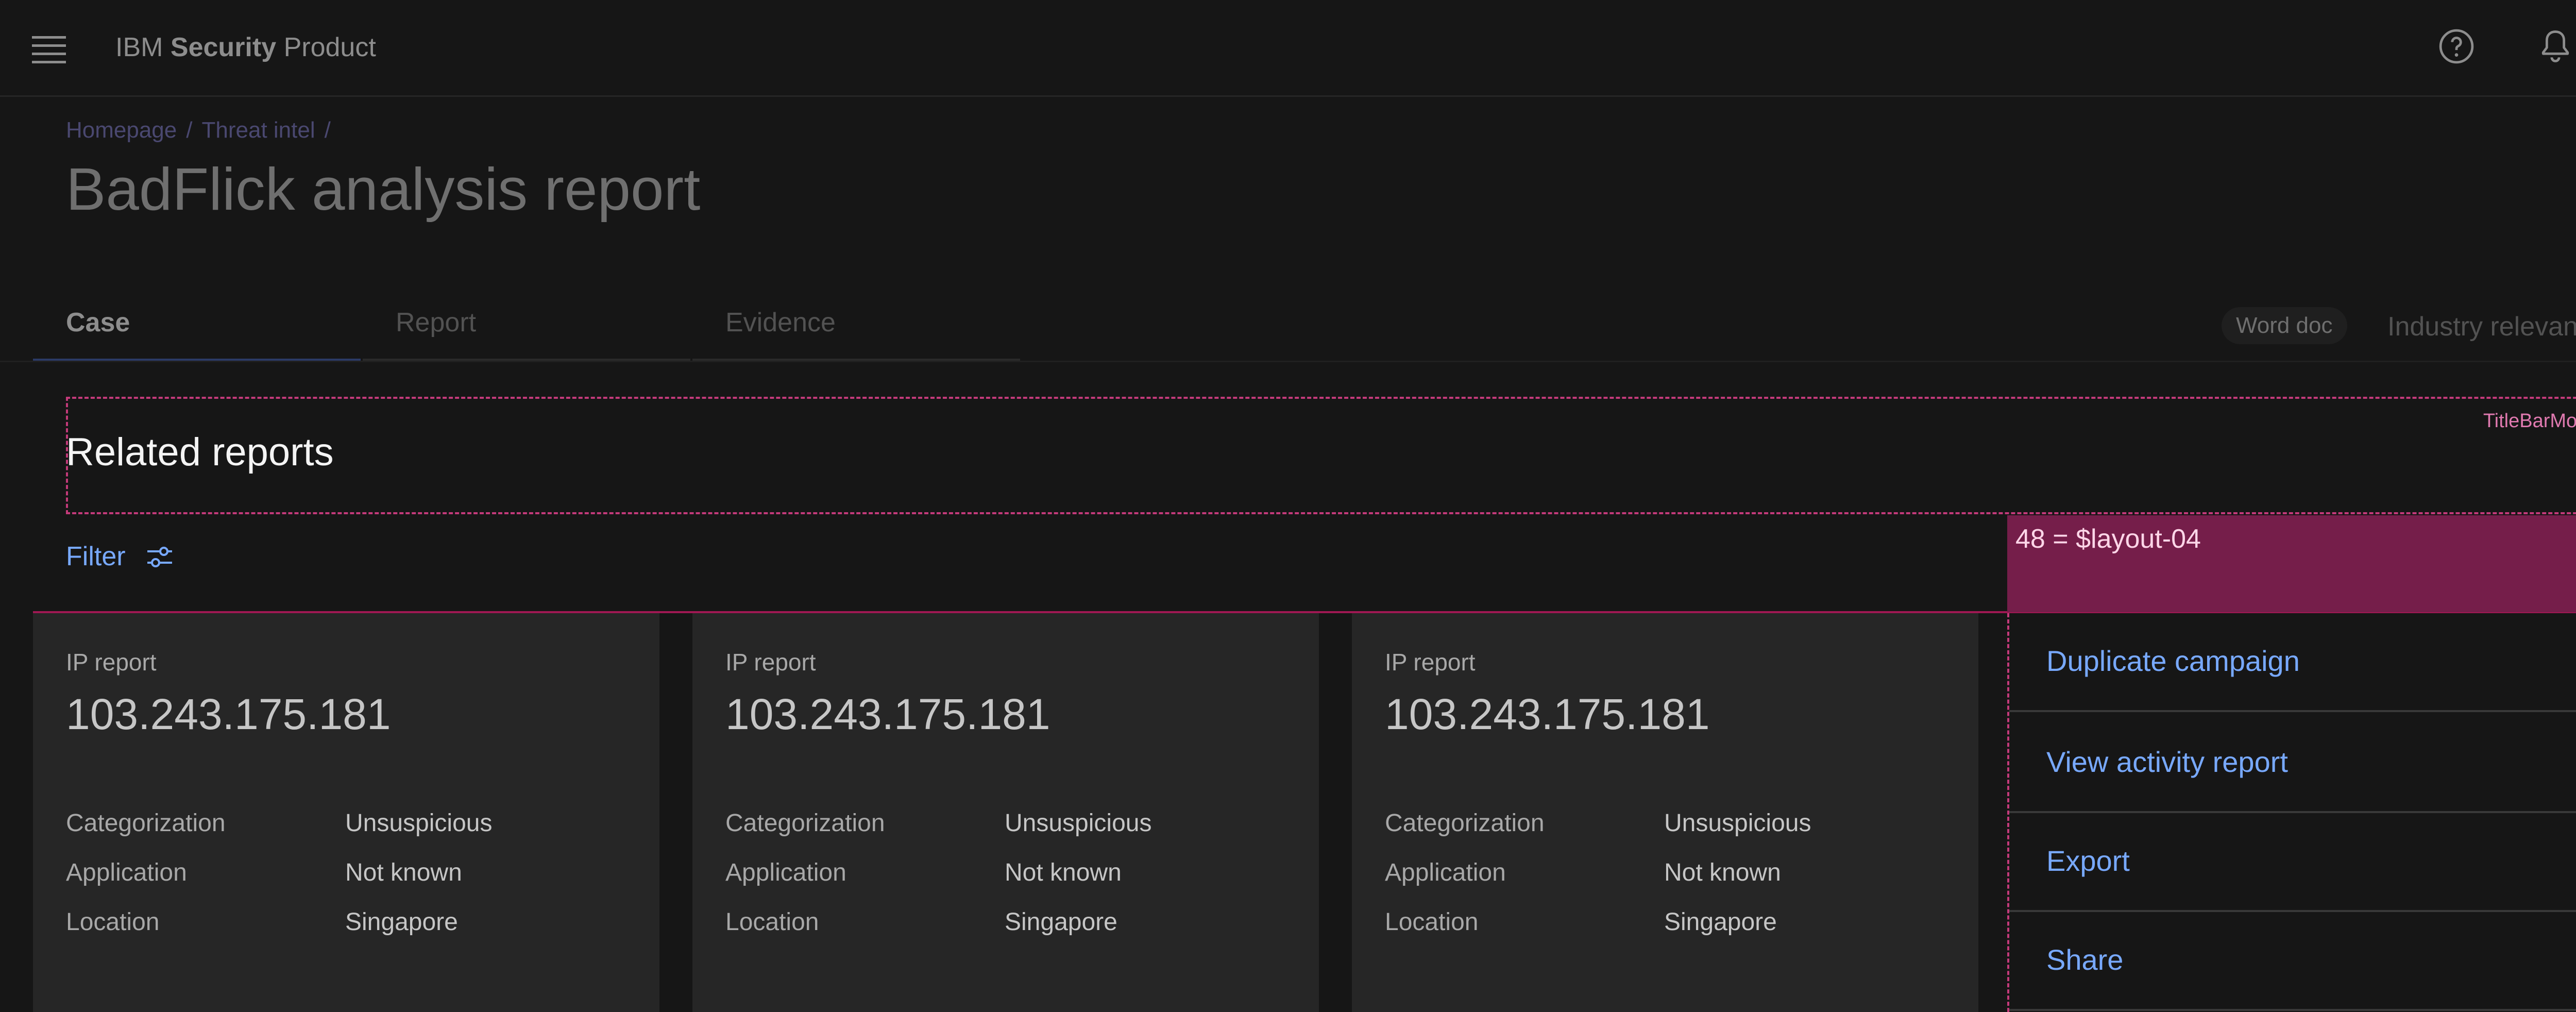  I want to click on tab-label: Report, so click(436, 323).